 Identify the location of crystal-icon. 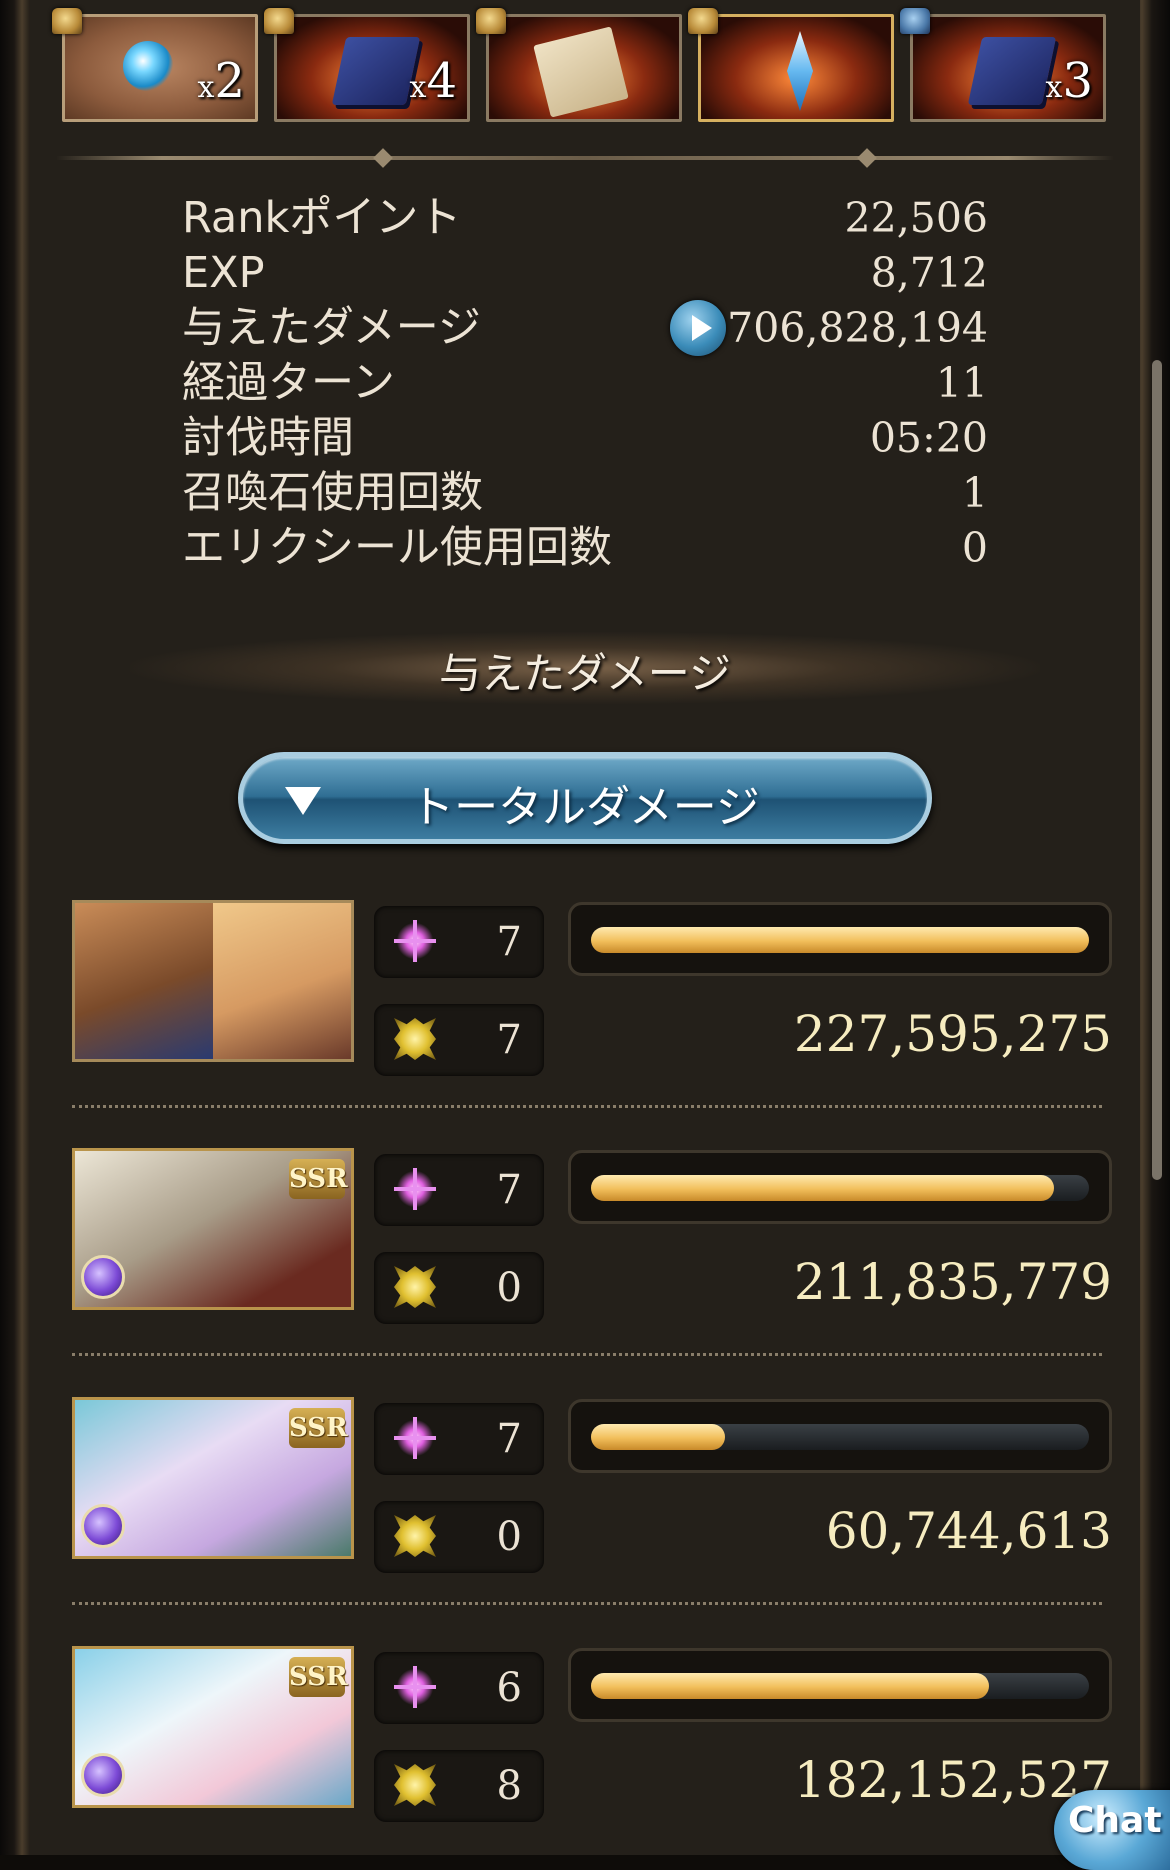
(800, 71).